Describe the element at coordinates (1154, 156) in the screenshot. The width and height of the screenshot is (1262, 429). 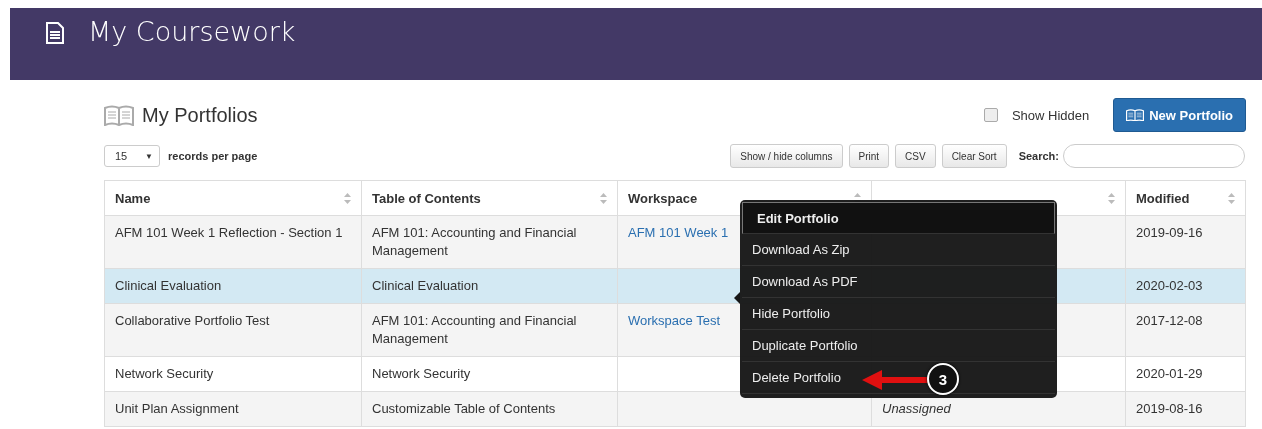
I see `search-field` at that location.